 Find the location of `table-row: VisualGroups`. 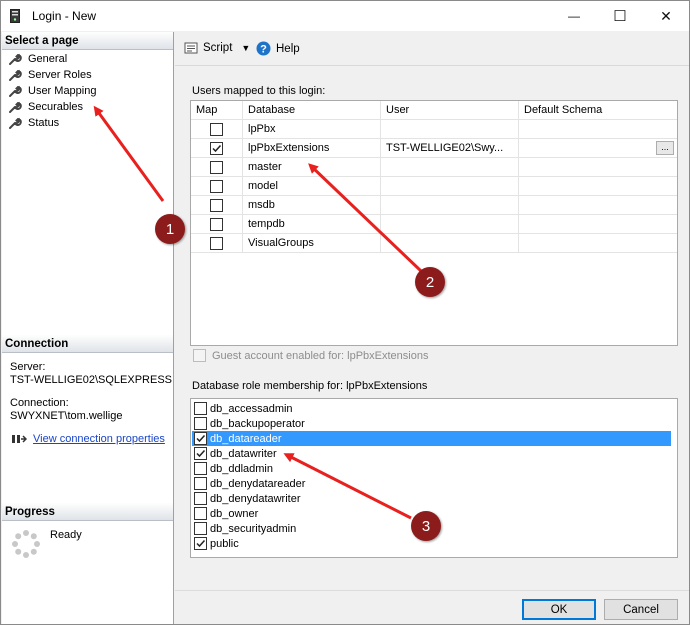

table-row: VisualGroups is located at coordinates (434, 243).